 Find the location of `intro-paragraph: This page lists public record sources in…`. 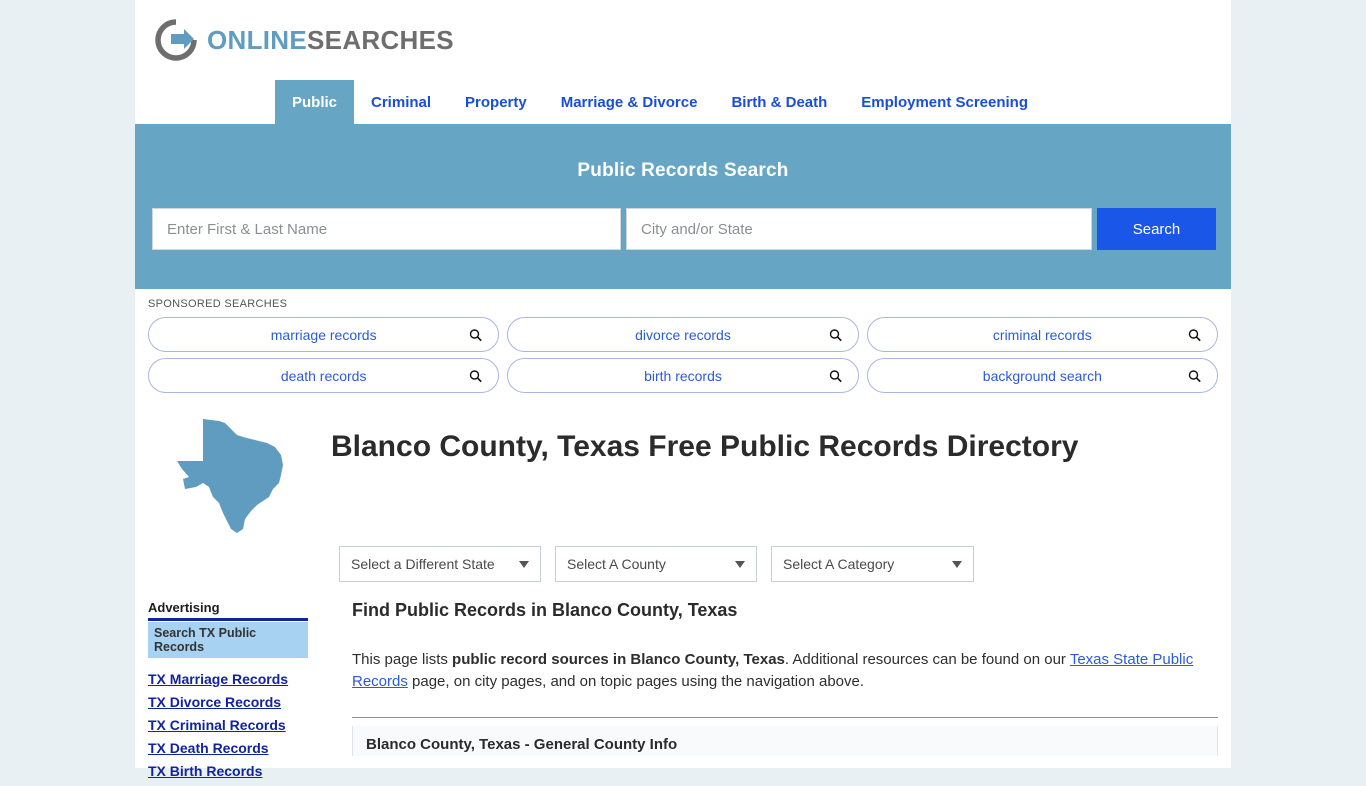

intro-paragraph: This page lists public record sources in… is located at coordinates (778, 671).